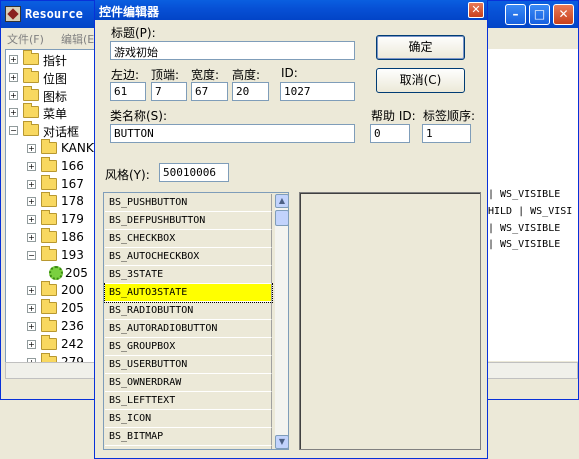 The width and height of the screenshot is (579, 459). What do you see at coordinates (80, 39) in the screenshot?
I see `menu-edit: 编辑(E)` at bounding box center [80, 39].